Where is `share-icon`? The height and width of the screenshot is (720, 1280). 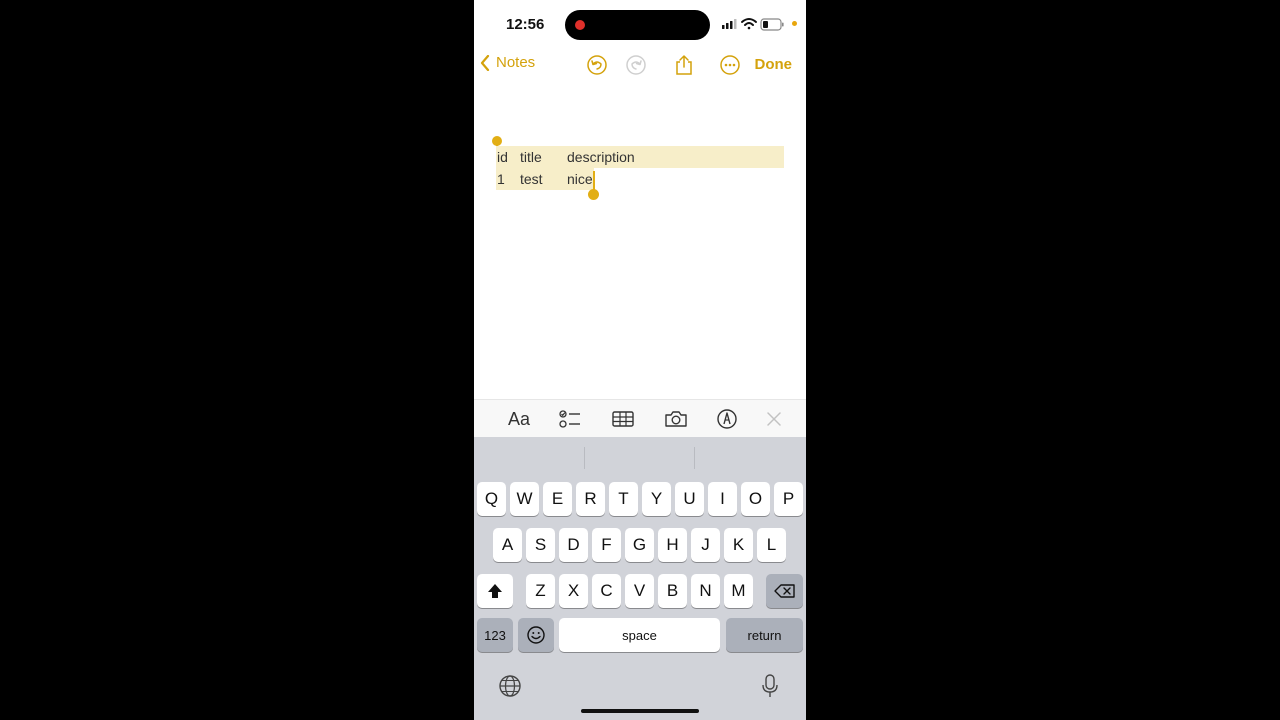
share-icon is located at coordinates (684, 65).